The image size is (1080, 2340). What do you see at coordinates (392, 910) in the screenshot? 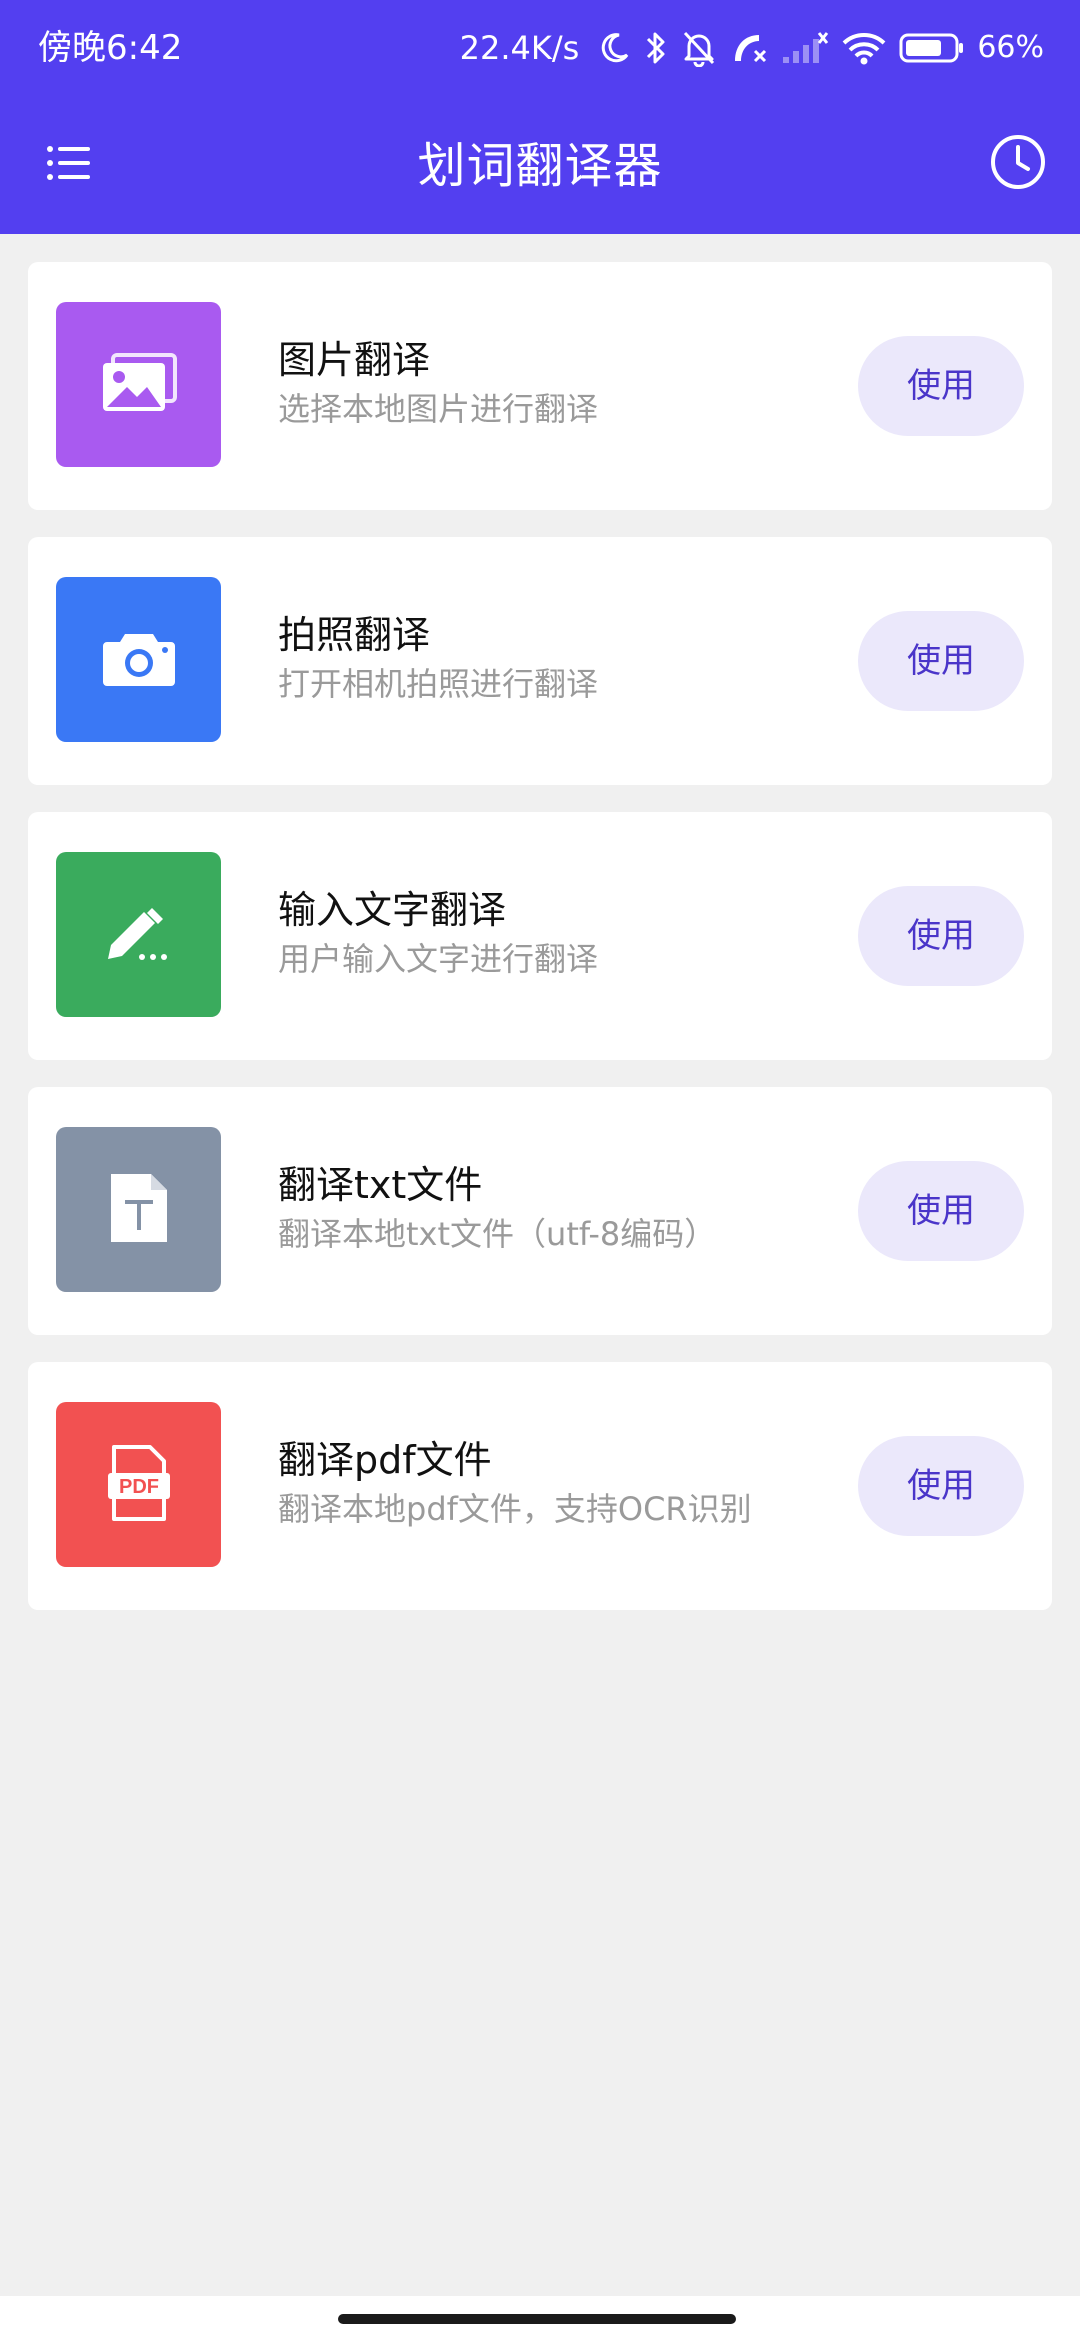
I see `card-title: 输入文字翻译` at bounding box center [392, 910].